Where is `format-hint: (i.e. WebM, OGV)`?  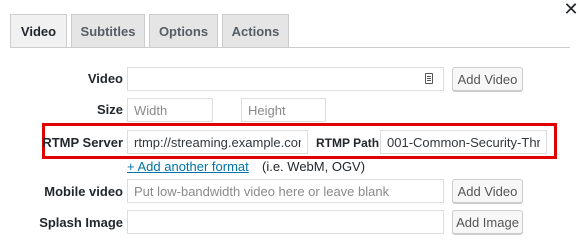
format-hint: (i.e. WebM, OGV) is located at coordinates (314, 166).